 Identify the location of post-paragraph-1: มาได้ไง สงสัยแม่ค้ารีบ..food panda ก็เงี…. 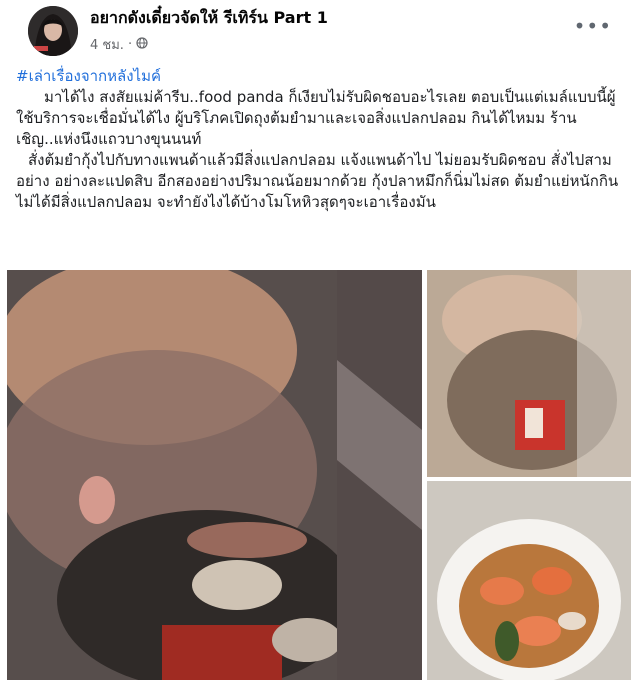
(316, 118).